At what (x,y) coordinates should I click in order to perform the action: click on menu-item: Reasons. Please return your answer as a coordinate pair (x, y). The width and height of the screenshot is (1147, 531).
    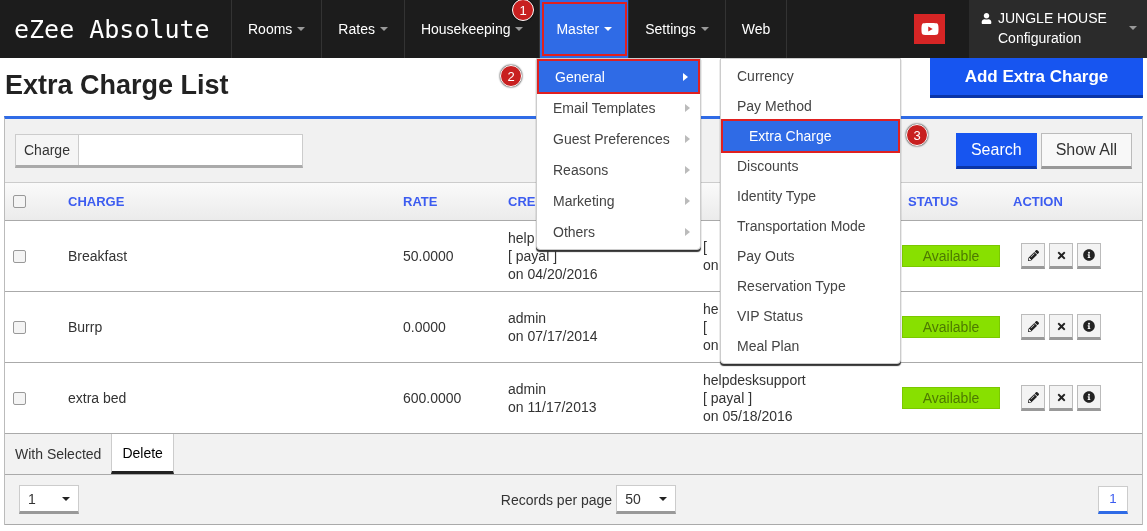
    Looking at the image, I should click on (618, 169).